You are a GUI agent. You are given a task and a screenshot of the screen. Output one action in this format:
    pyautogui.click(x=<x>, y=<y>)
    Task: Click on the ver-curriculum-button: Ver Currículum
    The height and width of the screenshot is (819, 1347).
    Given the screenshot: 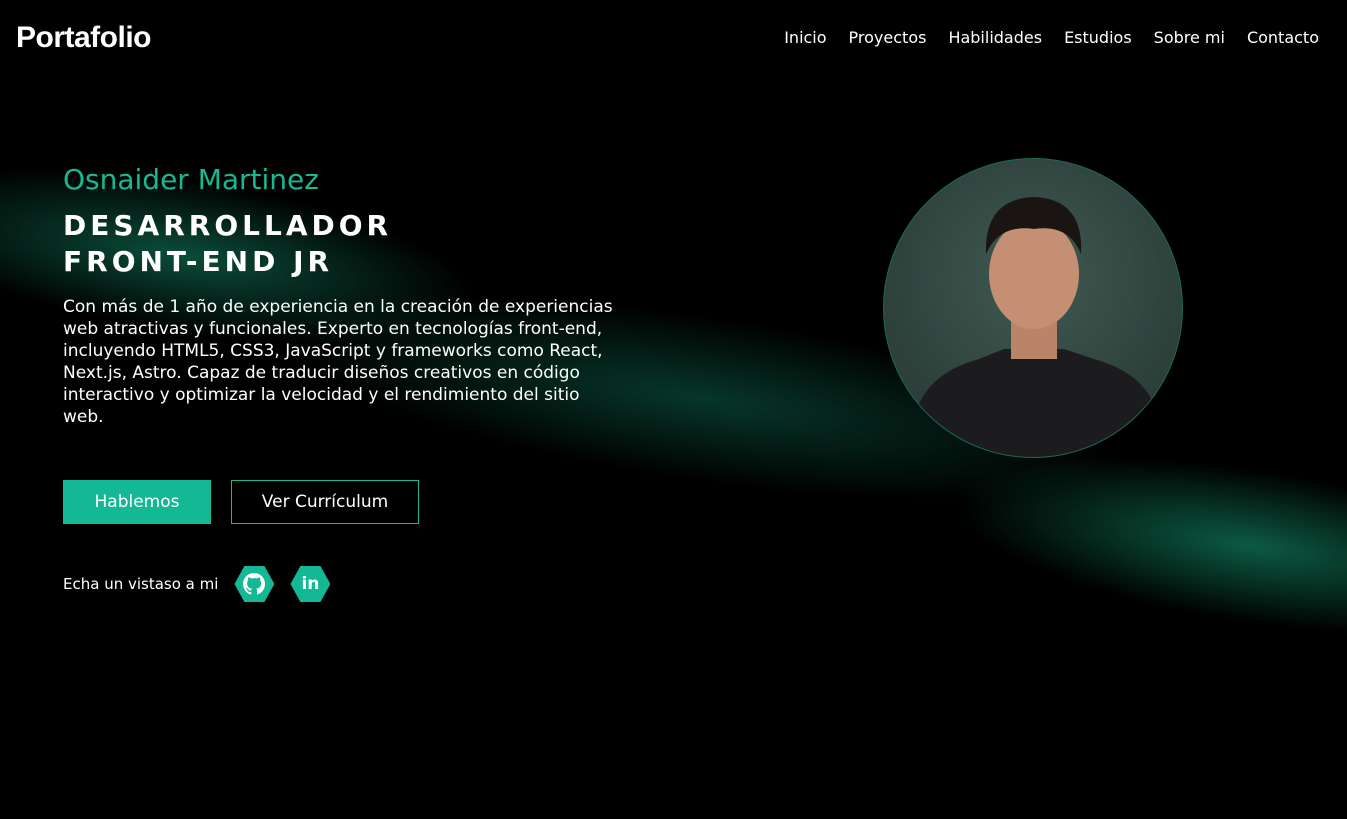 What is the action you would take?
    pyautogui.click(x=325, y=502)
    